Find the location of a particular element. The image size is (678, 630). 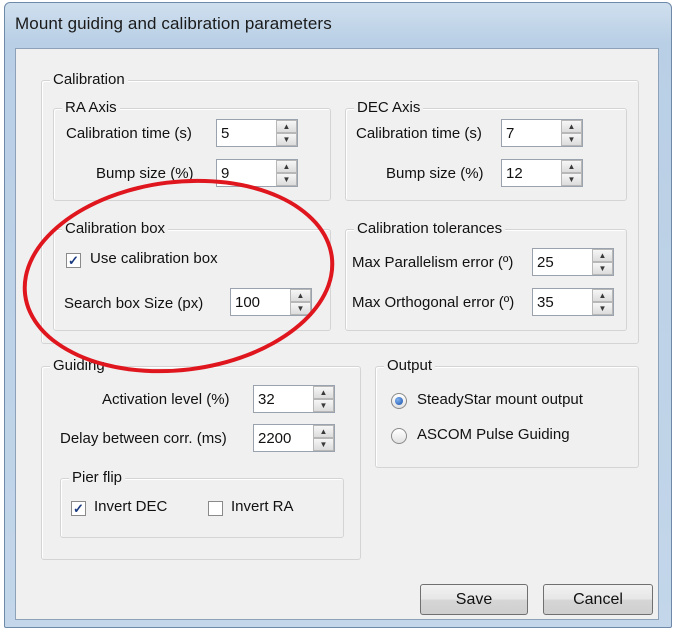

pier-flip-group: Pier flip ✓ Invert DEC Invert RA is located at coordinates (202, 503).